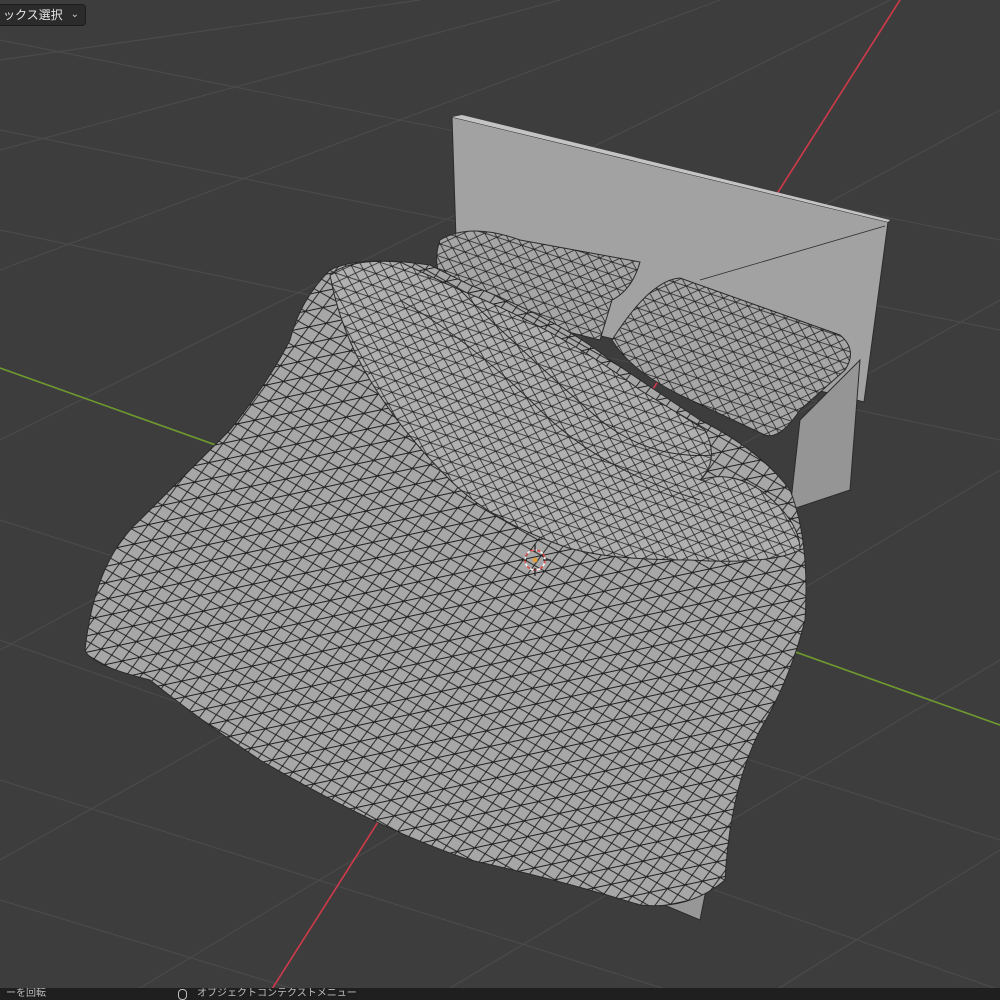  What do you see at coordinates (26, 993) in the screenshot?
I see `status-hint-rotate: ーを回転` at bounding box center [26, 993].